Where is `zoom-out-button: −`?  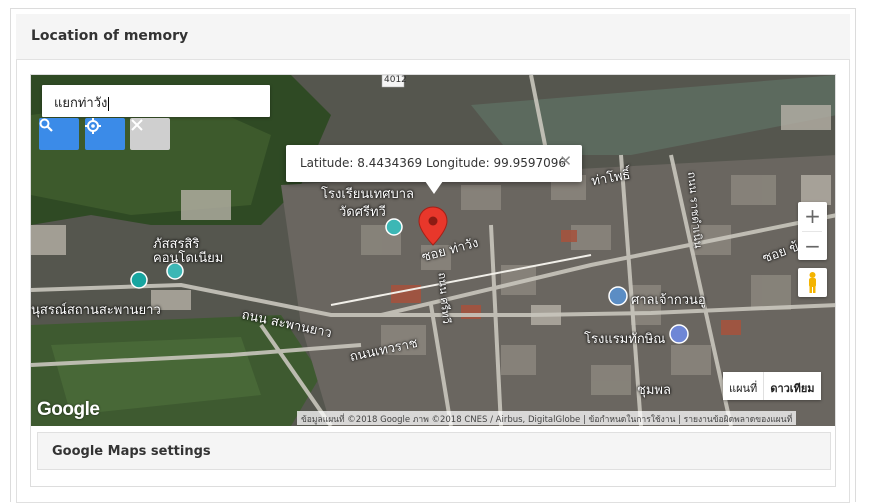 zoom-out-button: − is located at coordinates (812, 246).